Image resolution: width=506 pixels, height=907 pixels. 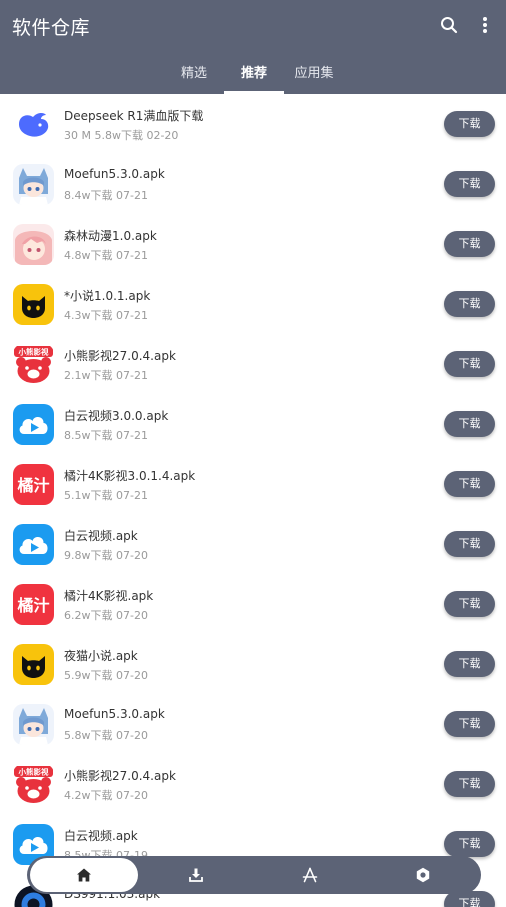 I want to click on list-item: 夜猫小说.apk 5.9w下载 07-20 下载, so click(x=253, y=664).